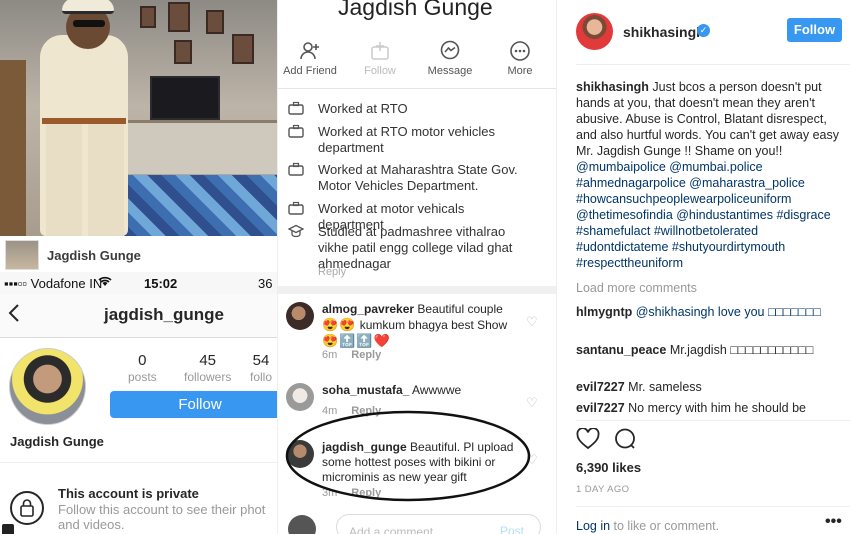 The height and width of the screenshot is (534, 850). I want to click on photo-caption-bar: Jagdish Gunge, so click(138, 255).